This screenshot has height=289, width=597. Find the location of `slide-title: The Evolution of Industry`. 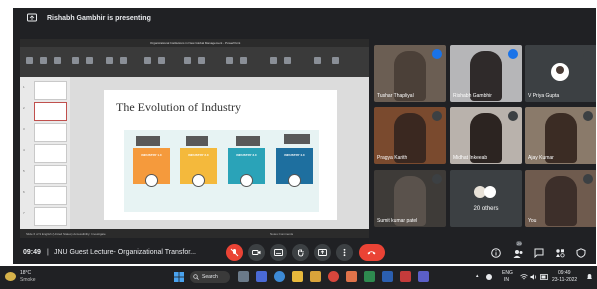

slide-title: The Evolution of Industry is located at coordinates (178, 107).